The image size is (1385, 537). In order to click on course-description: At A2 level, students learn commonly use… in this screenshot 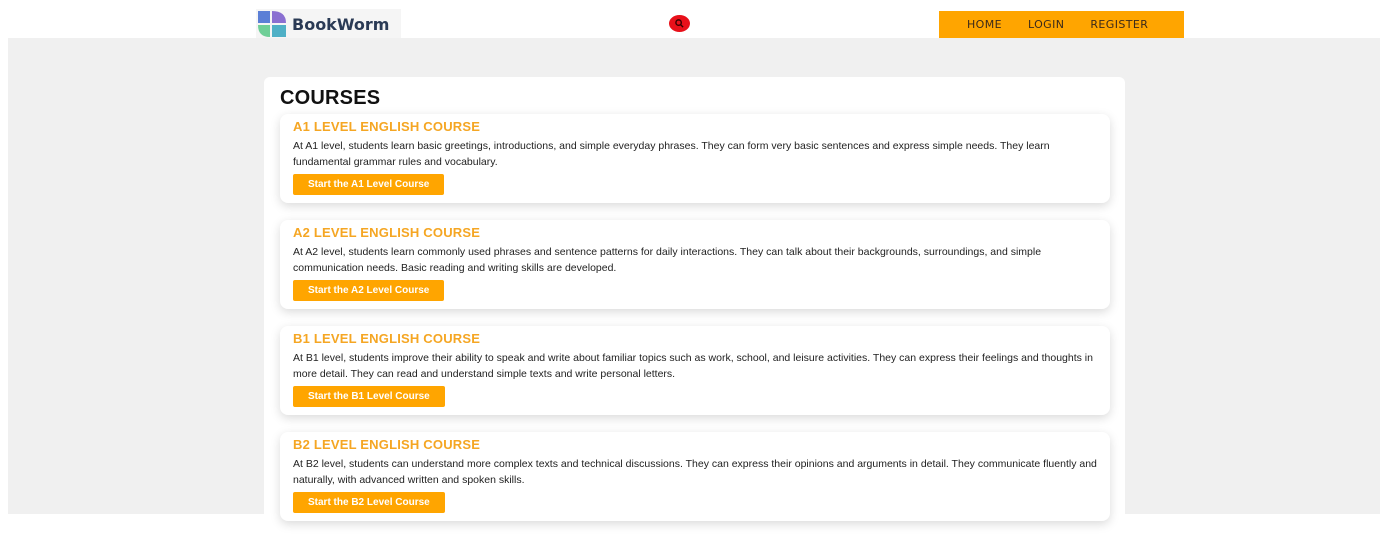, I will do `click(667, 260)`.